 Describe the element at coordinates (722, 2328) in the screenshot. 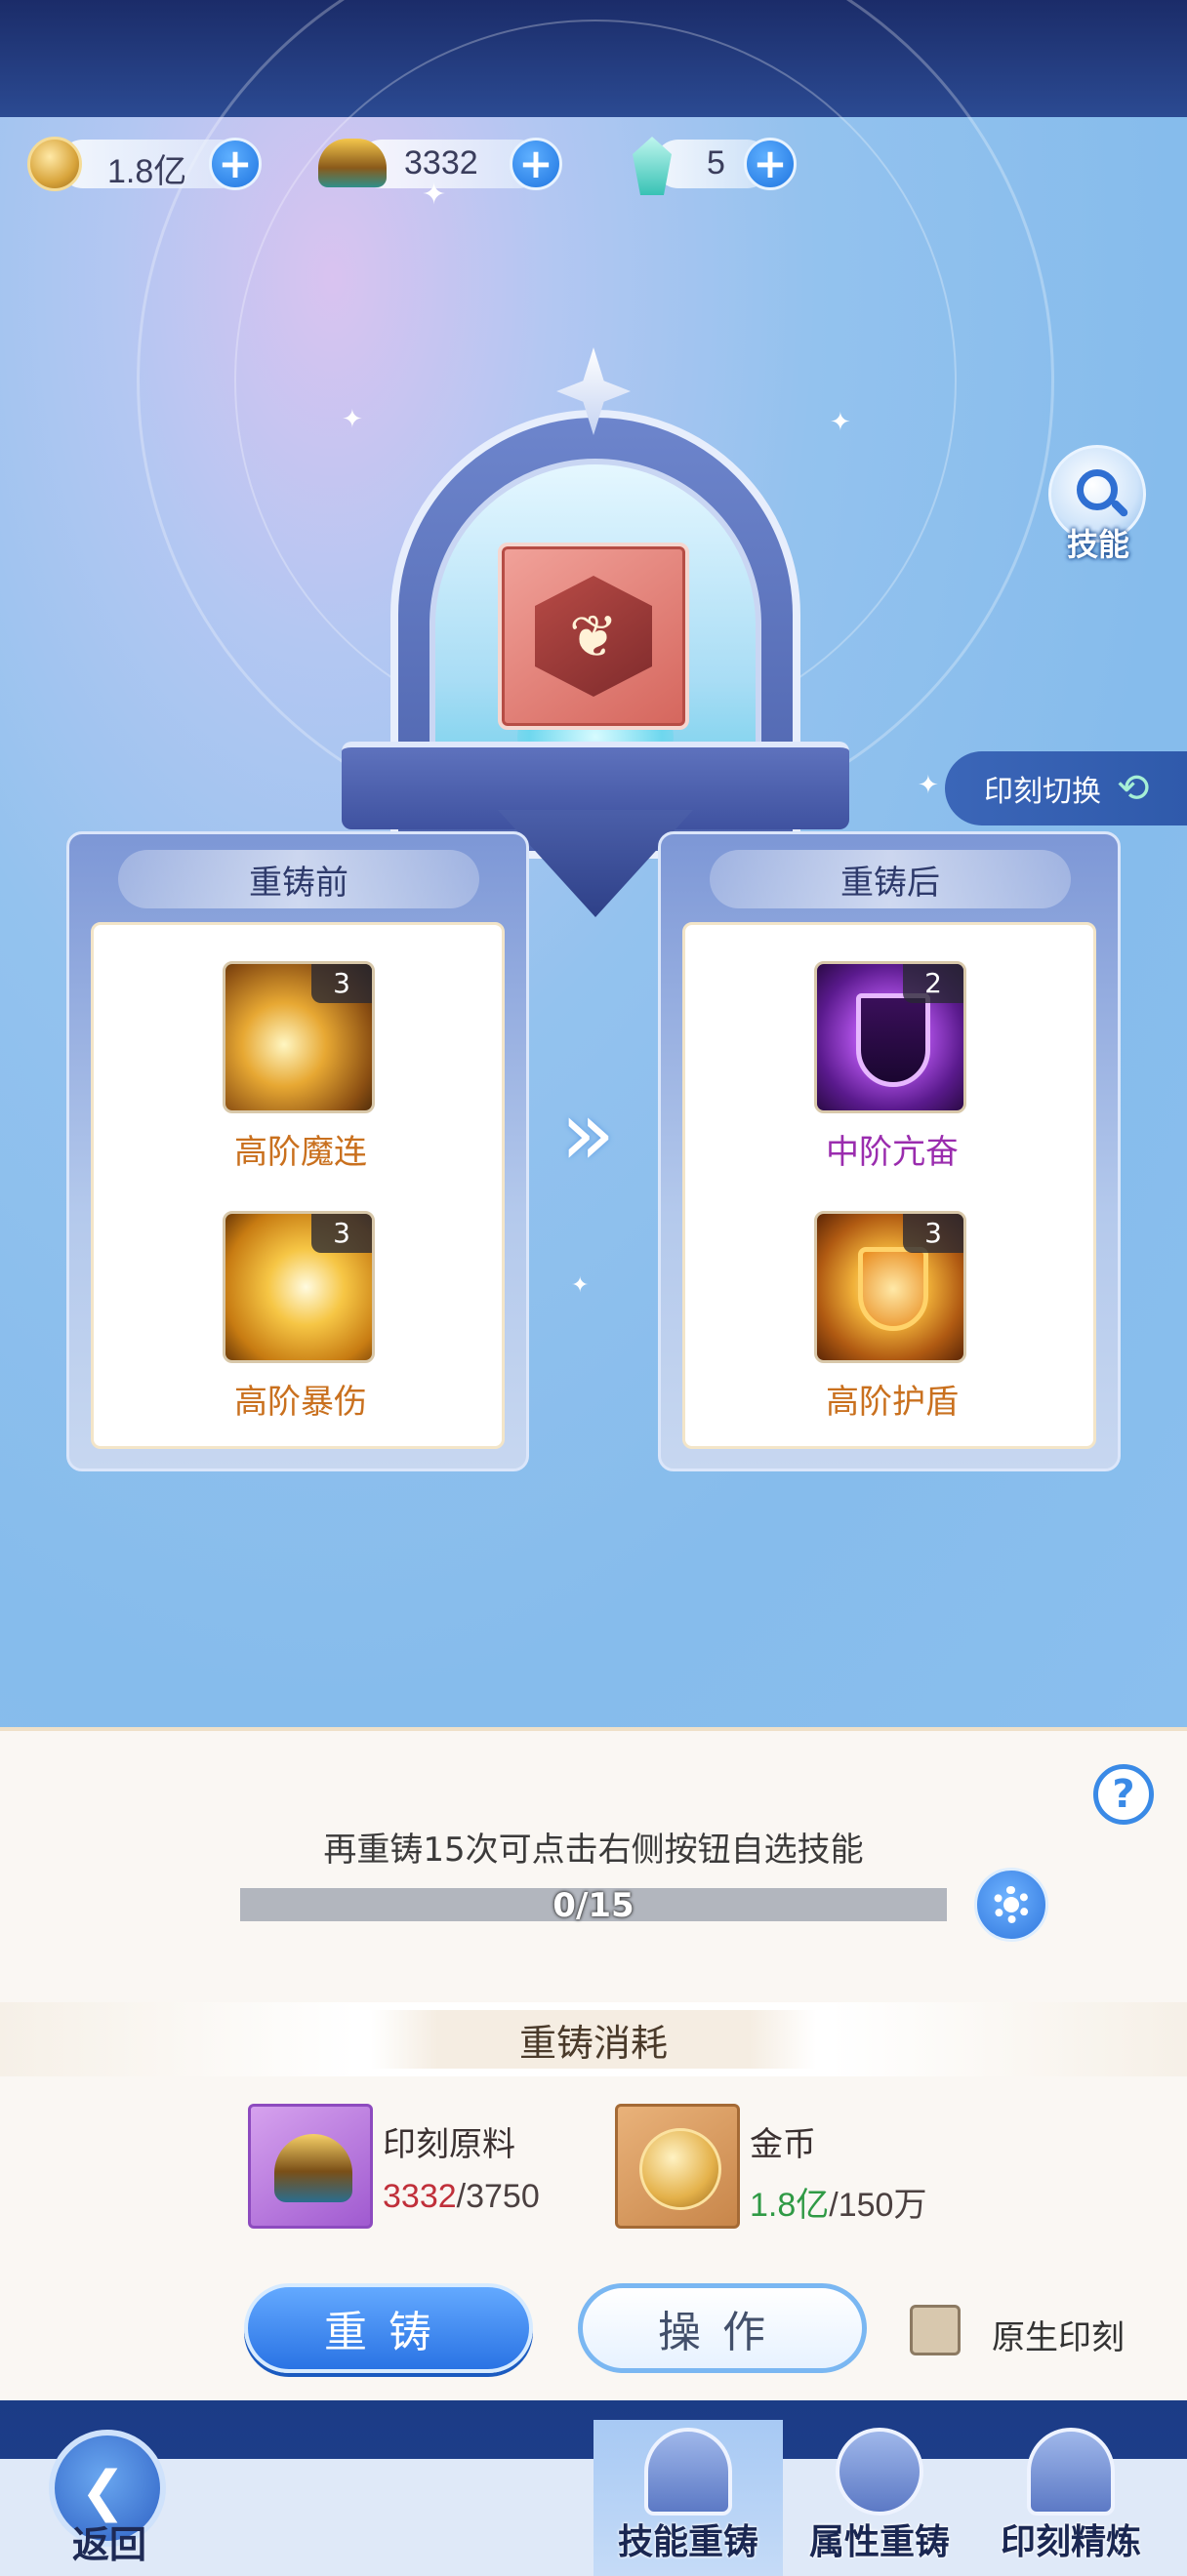

I see `operate-button: 操作` at that location.